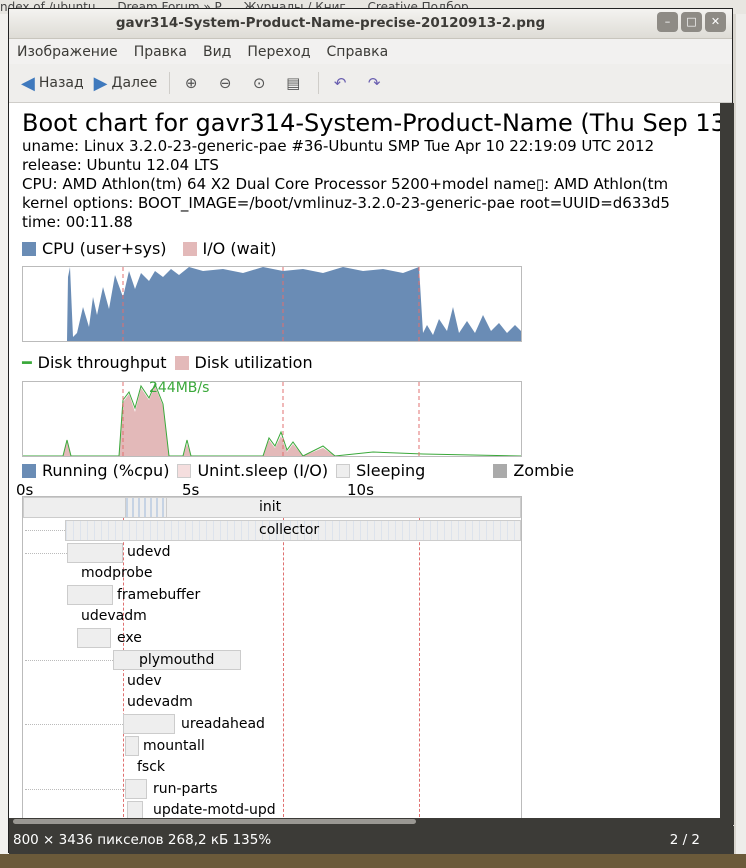 The width and height of the screenshot is (746, 868). I want to click on proc-label: exe, so click(129, 638).